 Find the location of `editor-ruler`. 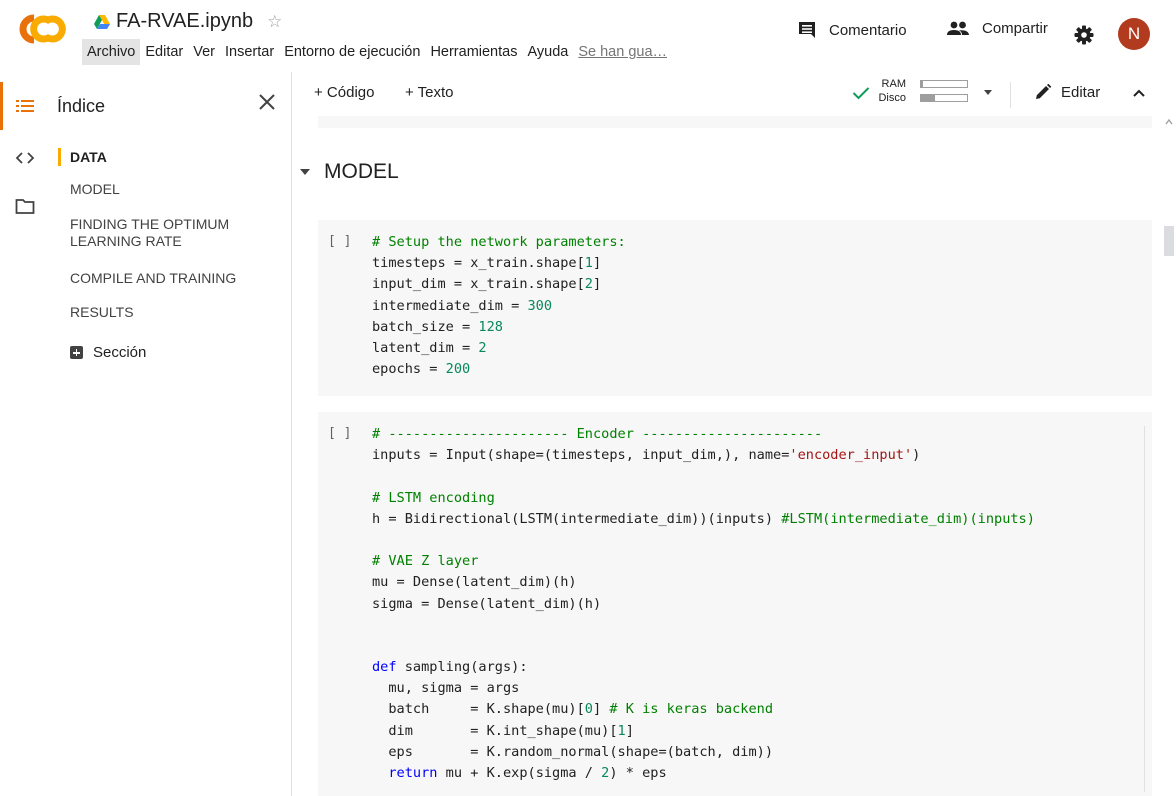

editor-ruler is located at coordinates (1144, 609).